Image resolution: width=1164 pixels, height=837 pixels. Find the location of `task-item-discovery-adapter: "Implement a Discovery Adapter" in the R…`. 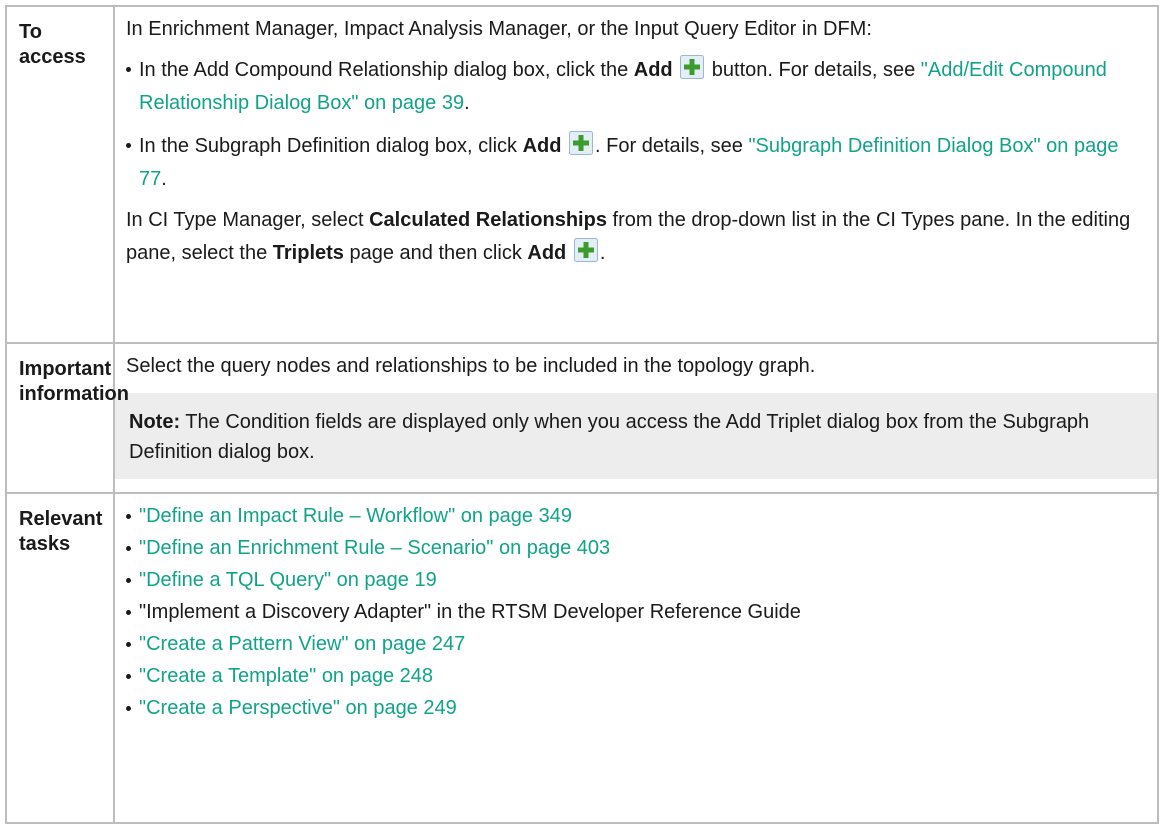

task-item-discovery-adapter: "Implement a Discovery Adapter" in the R… is located at coordinates (636, 612).